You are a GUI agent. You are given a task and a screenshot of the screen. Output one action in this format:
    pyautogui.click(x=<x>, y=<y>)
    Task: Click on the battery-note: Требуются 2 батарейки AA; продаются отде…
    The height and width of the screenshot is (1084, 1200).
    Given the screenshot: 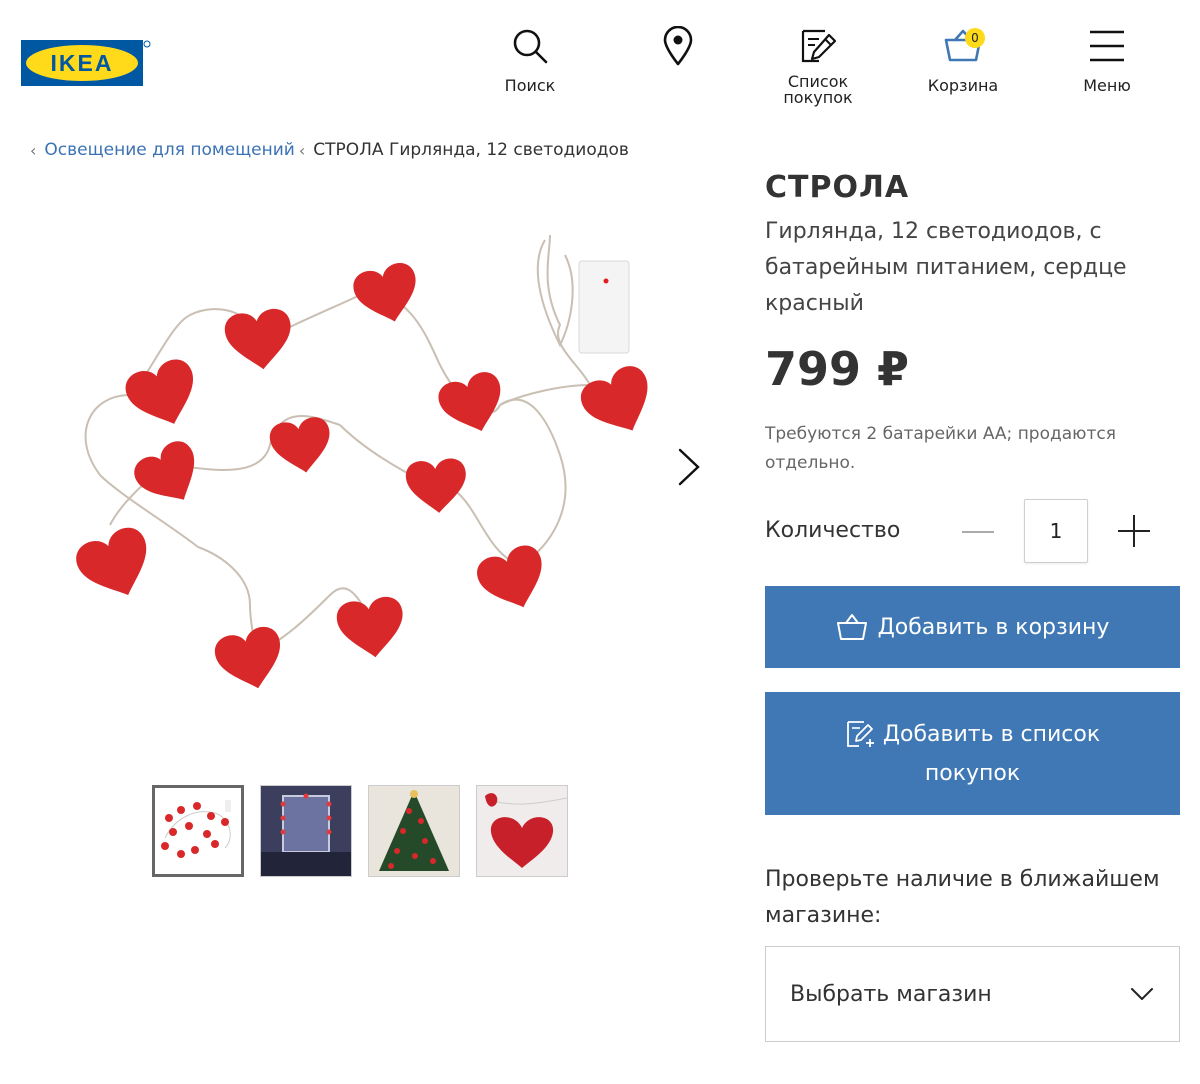 What is the action you would take?
    pyautogui.click(x=940, y=448)
    